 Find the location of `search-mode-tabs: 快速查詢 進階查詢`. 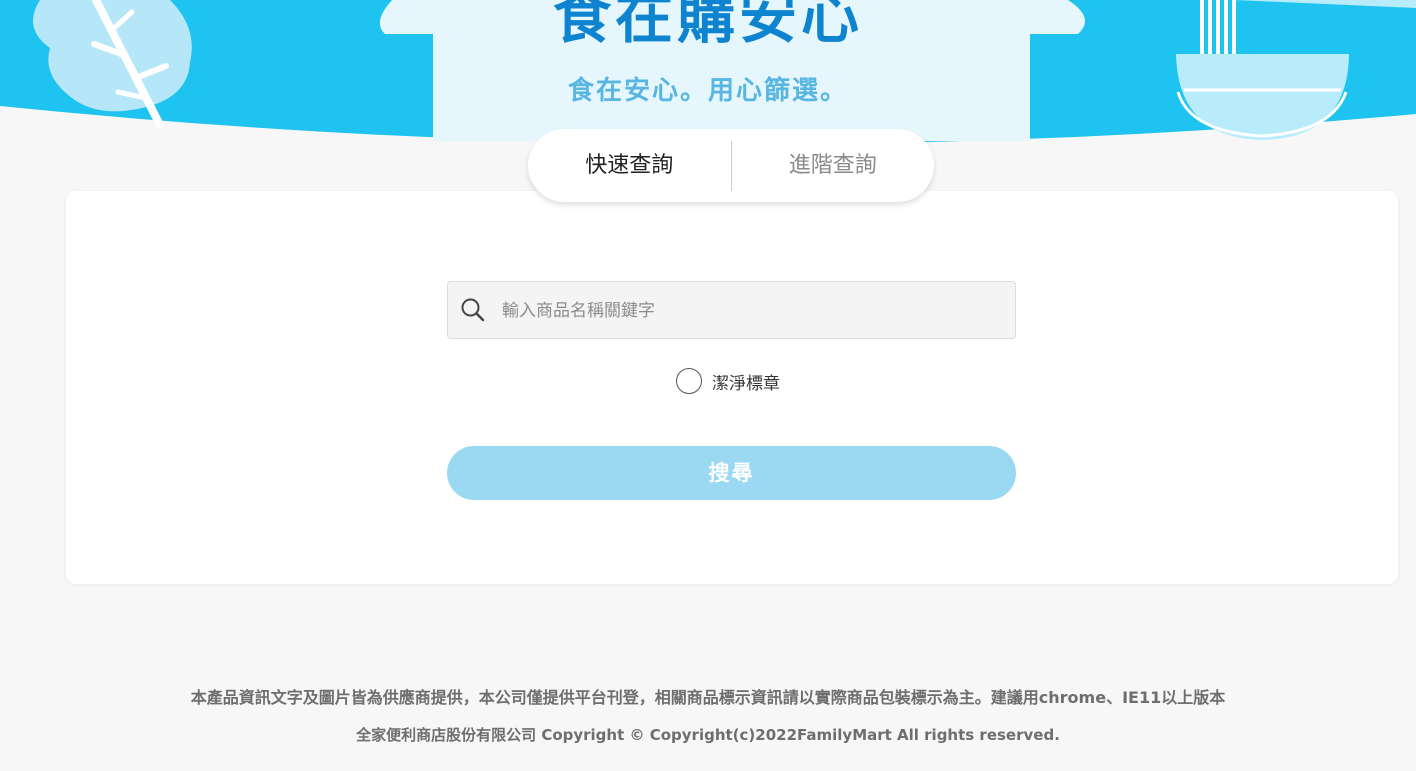

search-mode-tabs: 快速查詢 進階查詢 is located at coordinates (731, 165).